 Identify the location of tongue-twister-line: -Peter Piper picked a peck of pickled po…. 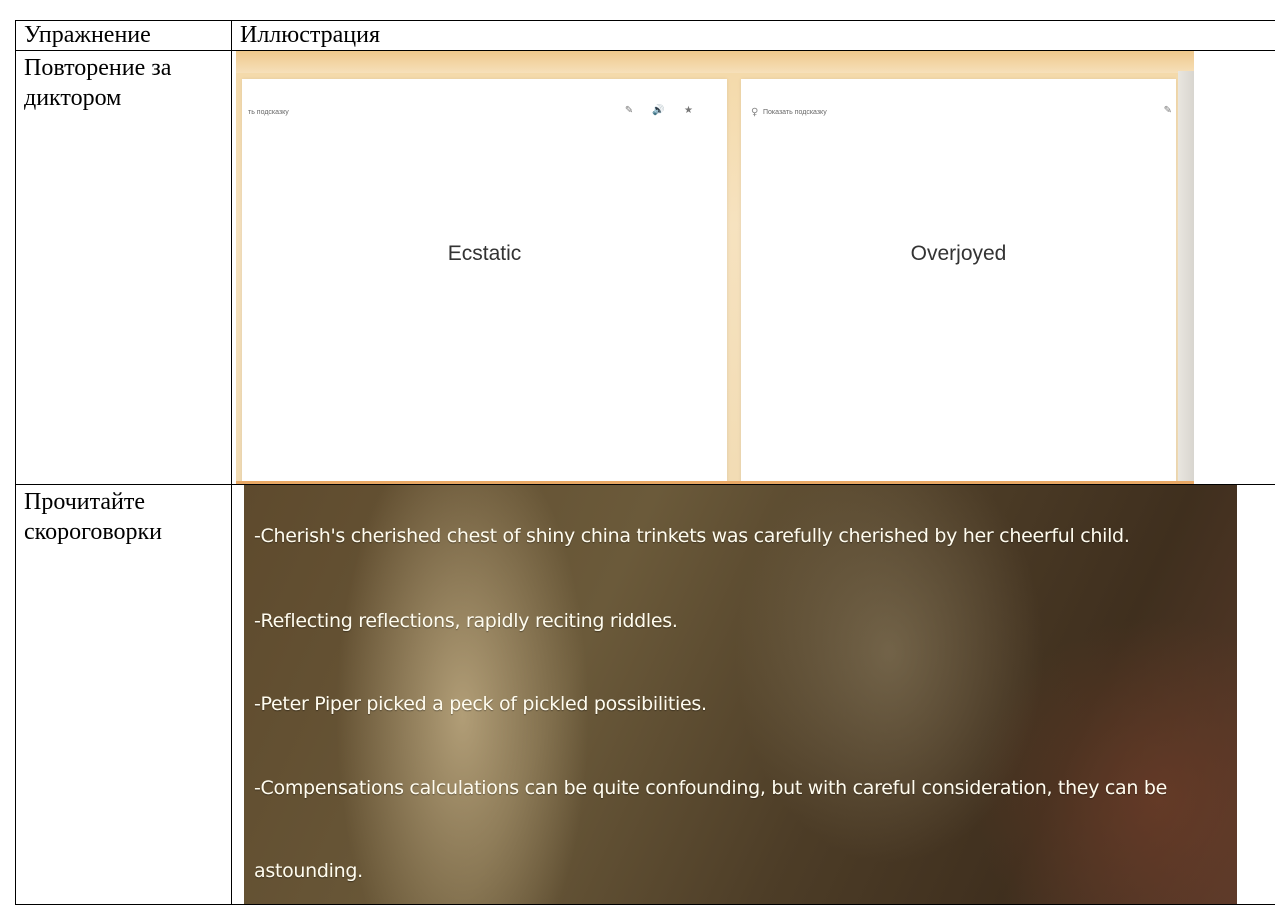
(480, 704).